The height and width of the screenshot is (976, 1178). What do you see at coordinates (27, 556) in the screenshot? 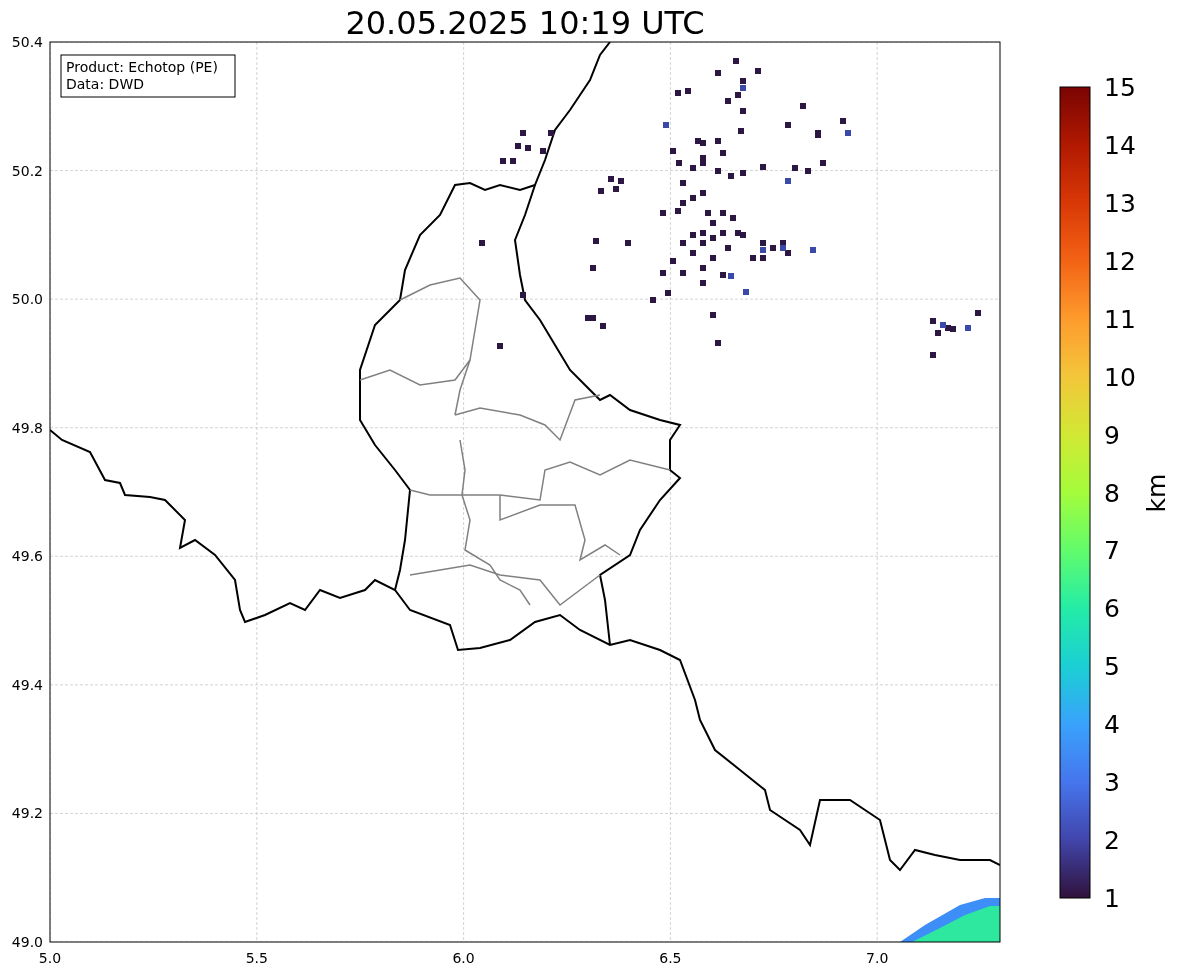
I see `y-tick-label: 49.6` at bounding box center [27, 556].